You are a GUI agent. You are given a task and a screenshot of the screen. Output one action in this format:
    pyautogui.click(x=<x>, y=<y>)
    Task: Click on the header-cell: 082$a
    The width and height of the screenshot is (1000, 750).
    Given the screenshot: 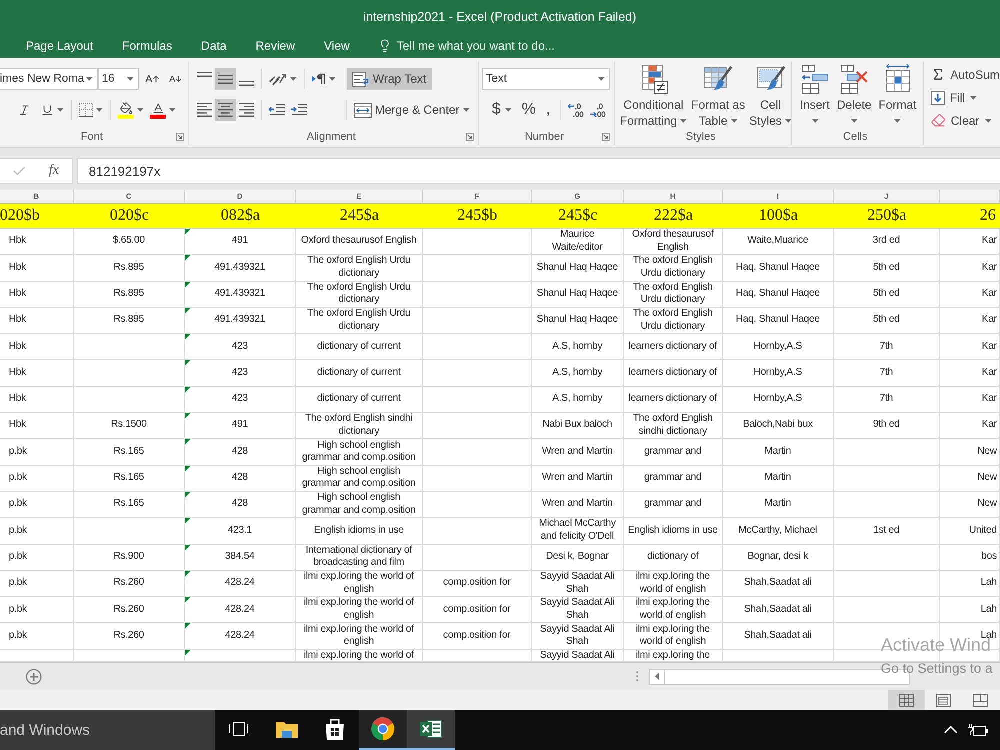 What is the action you would take?
    pyautogui.click(x=240, y=216)
    